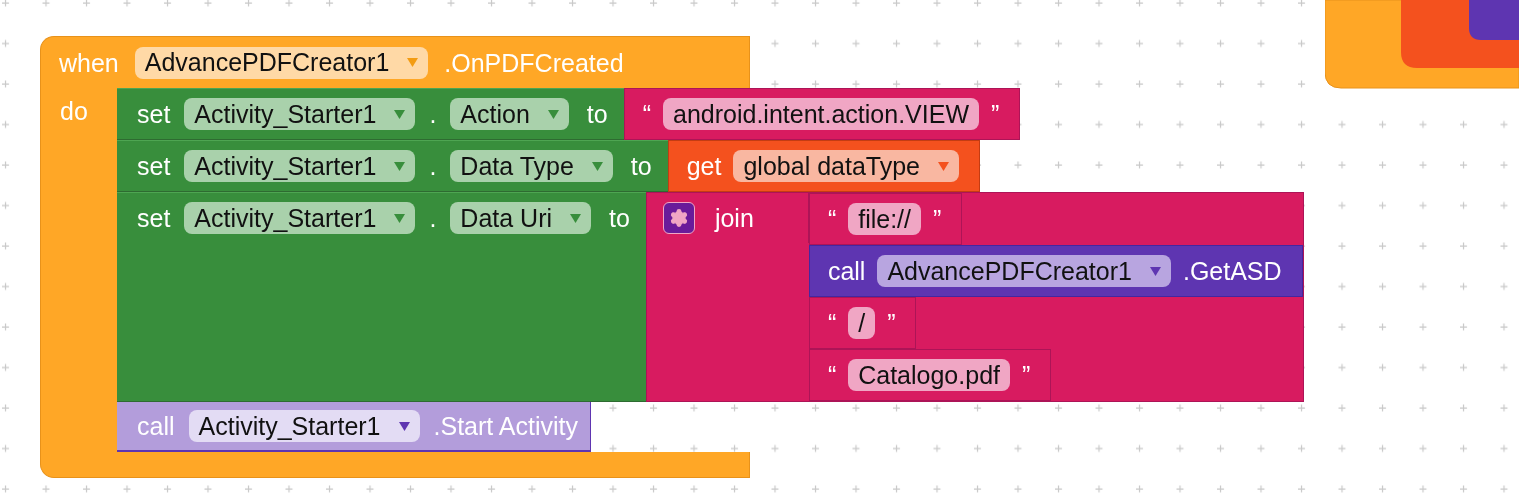  Describe the element at coordinates (678, 218) in the screenshot. I see `settings-icon` at that location.